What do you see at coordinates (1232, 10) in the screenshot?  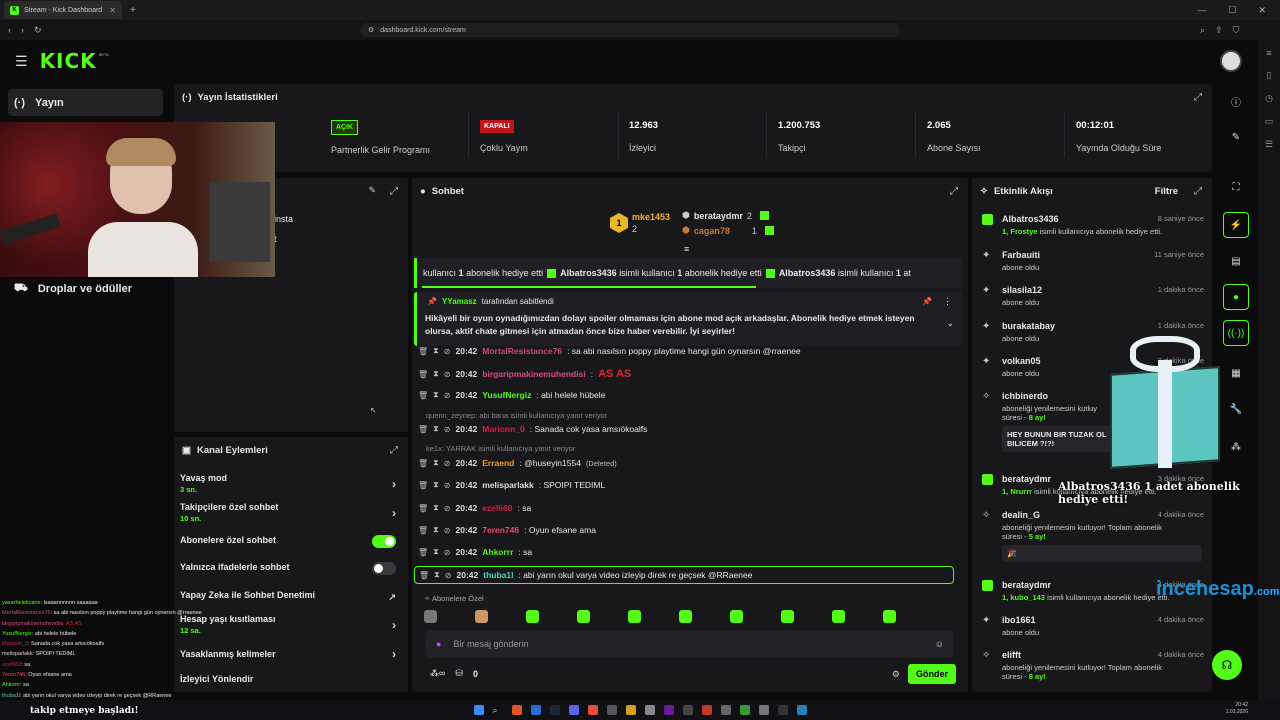 I see `maximize-icon: ☐` at bounding box center [1232, 10].